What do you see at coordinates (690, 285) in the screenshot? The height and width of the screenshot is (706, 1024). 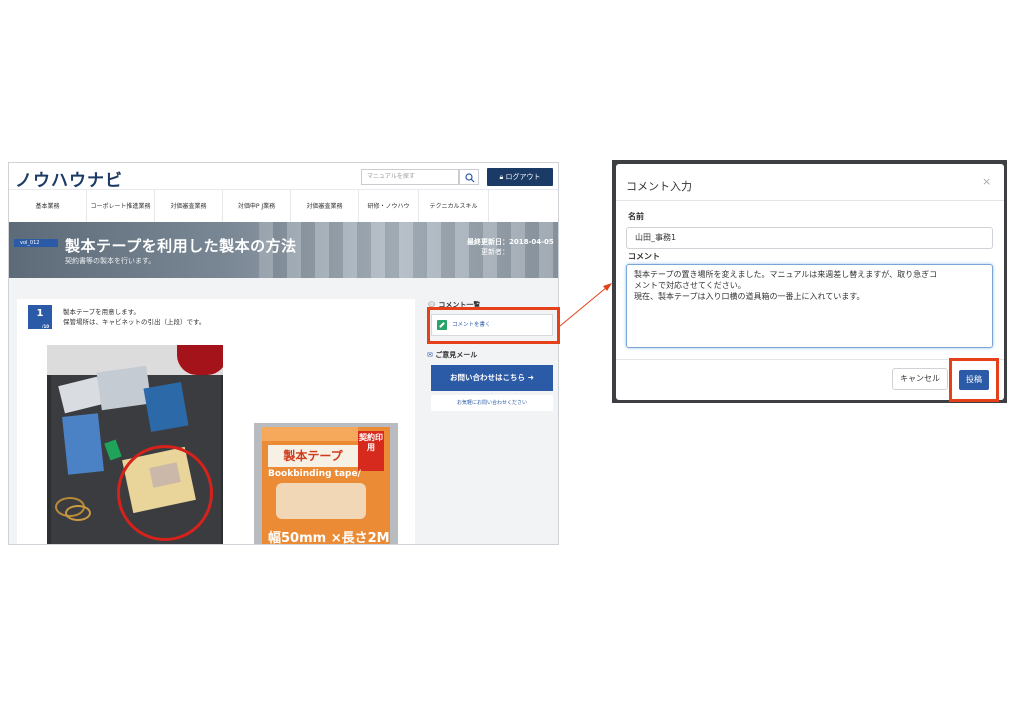 I see `comment-line-2: メントで対応させてください。` at bounding box center [690, 285].